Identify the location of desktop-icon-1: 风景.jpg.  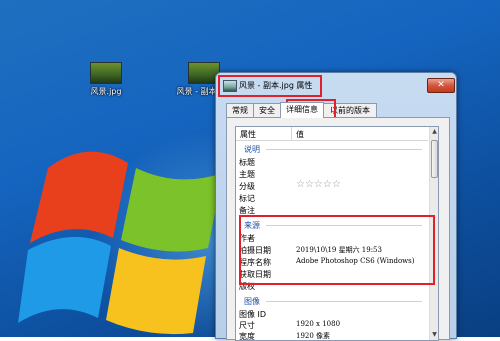
(106, 79).